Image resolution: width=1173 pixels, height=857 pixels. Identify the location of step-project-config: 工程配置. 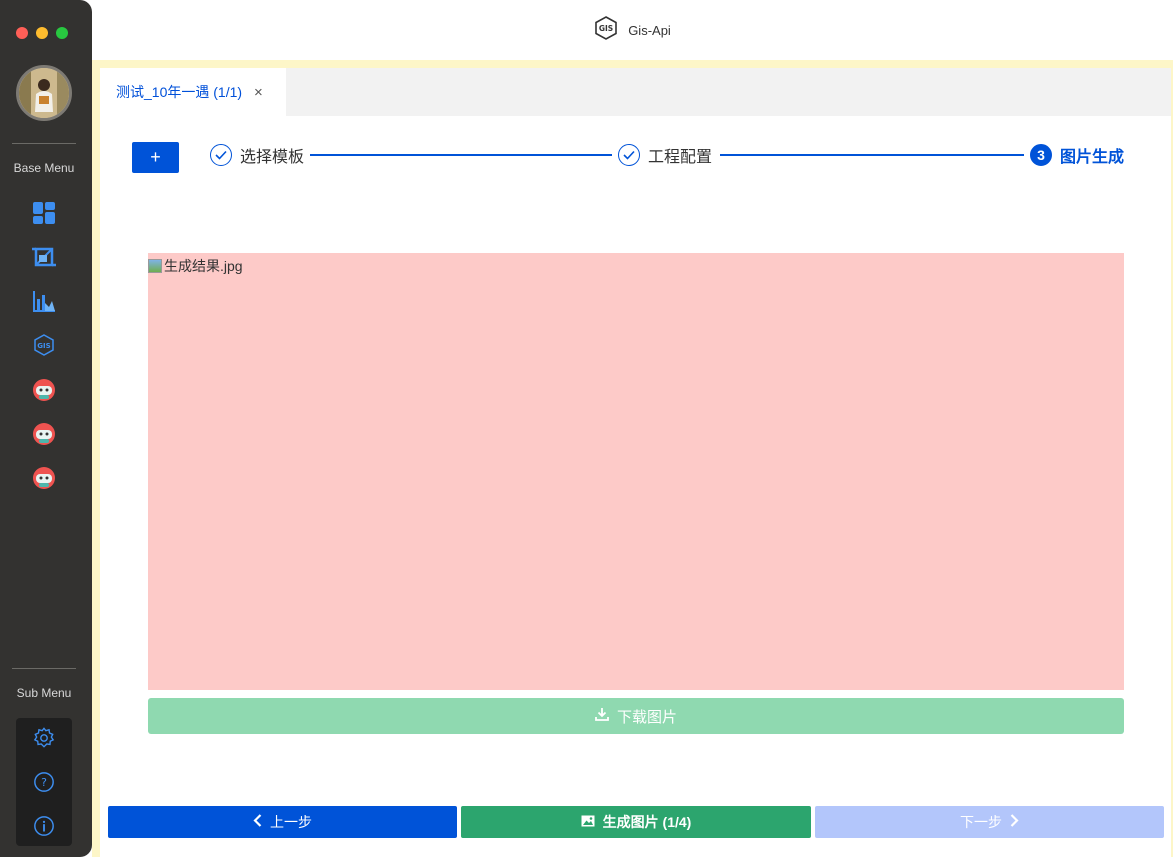
(665, 155).